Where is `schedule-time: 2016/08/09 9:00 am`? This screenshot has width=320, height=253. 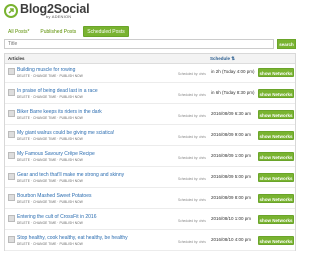
schedule-time: 2016/08/09 9:00 am is located at coordinates (231, 134).